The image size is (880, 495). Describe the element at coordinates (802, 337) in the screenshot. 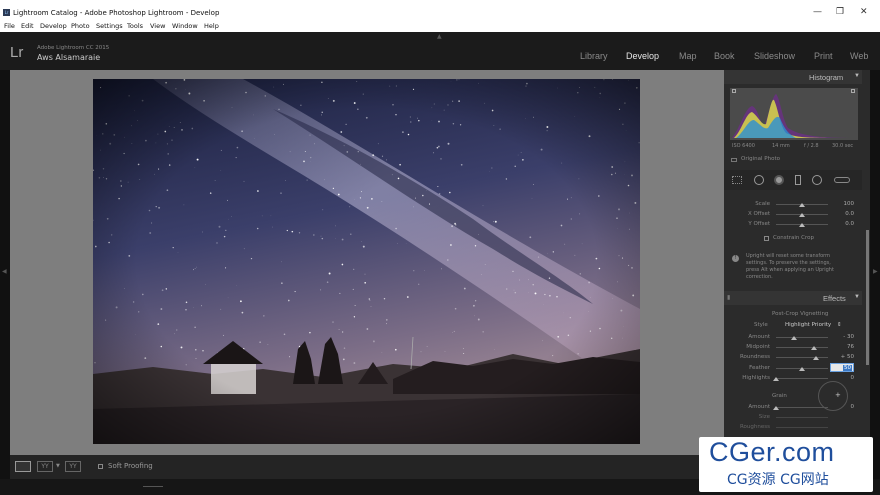

I see `vignette-amount-slider` at that location.